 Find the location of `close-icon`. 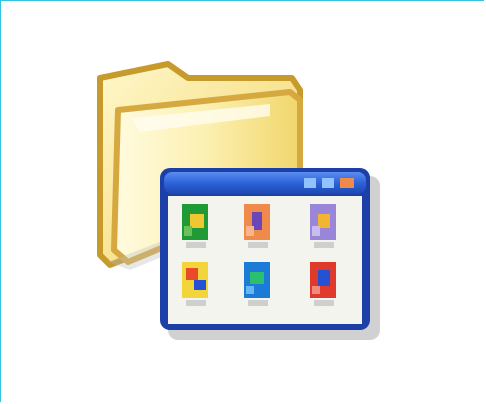

close-icon is located at coordinates (347, 183).